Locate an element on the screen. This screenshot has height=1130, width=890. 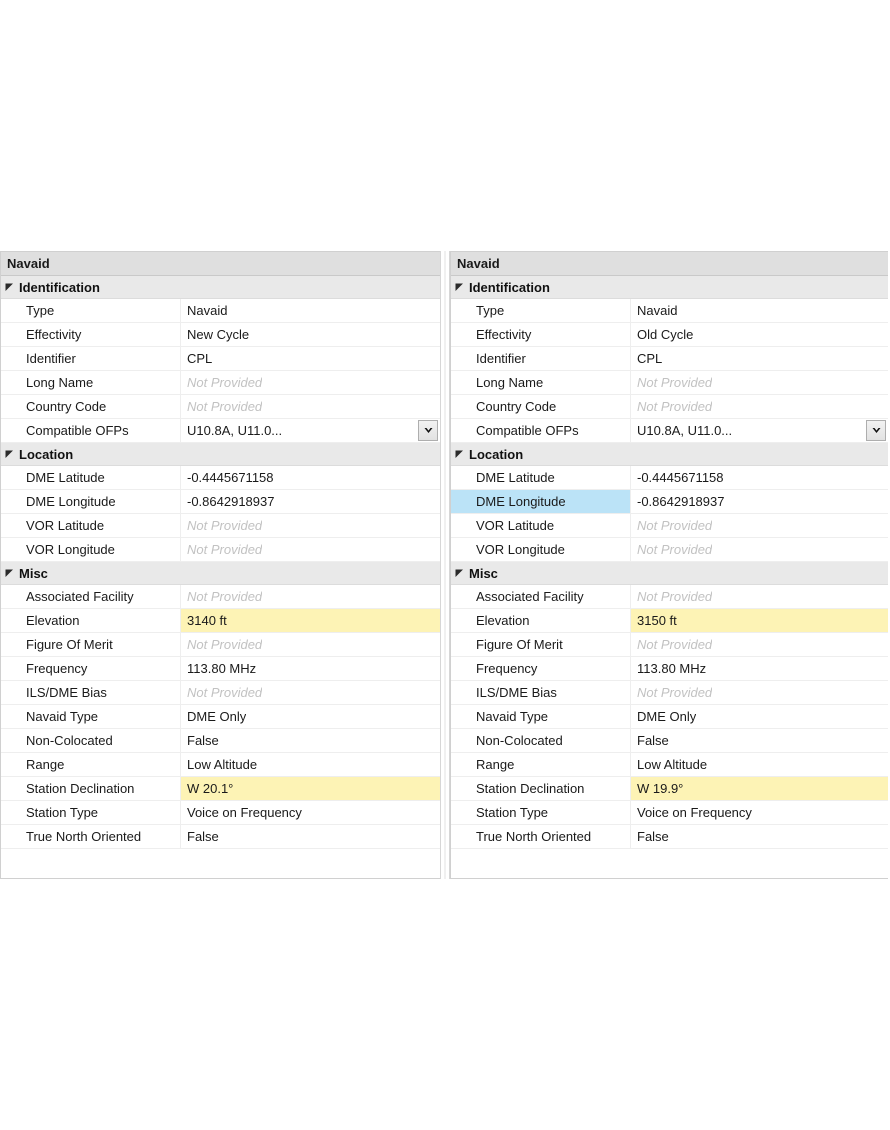
property-row: VOR Longitude Not Provided is located at coordinates (669, 550).